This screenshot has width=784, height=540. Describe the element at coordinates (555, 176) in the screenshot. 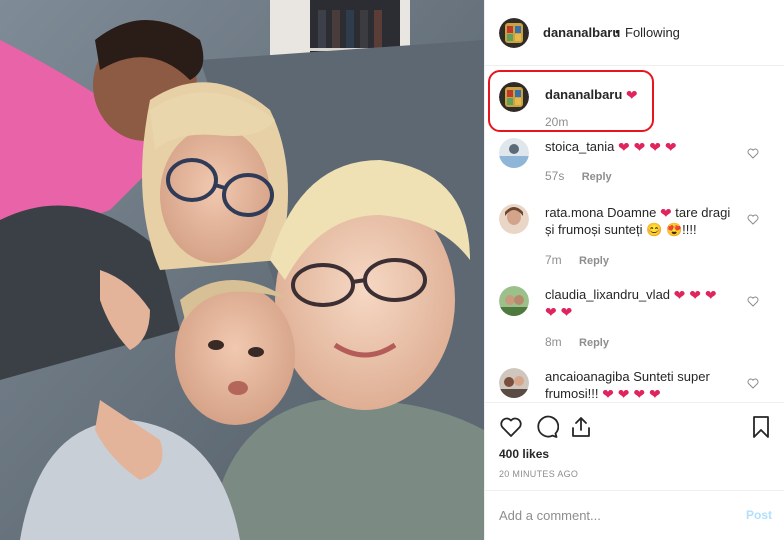

I see `comment-time: 57s` at that location.